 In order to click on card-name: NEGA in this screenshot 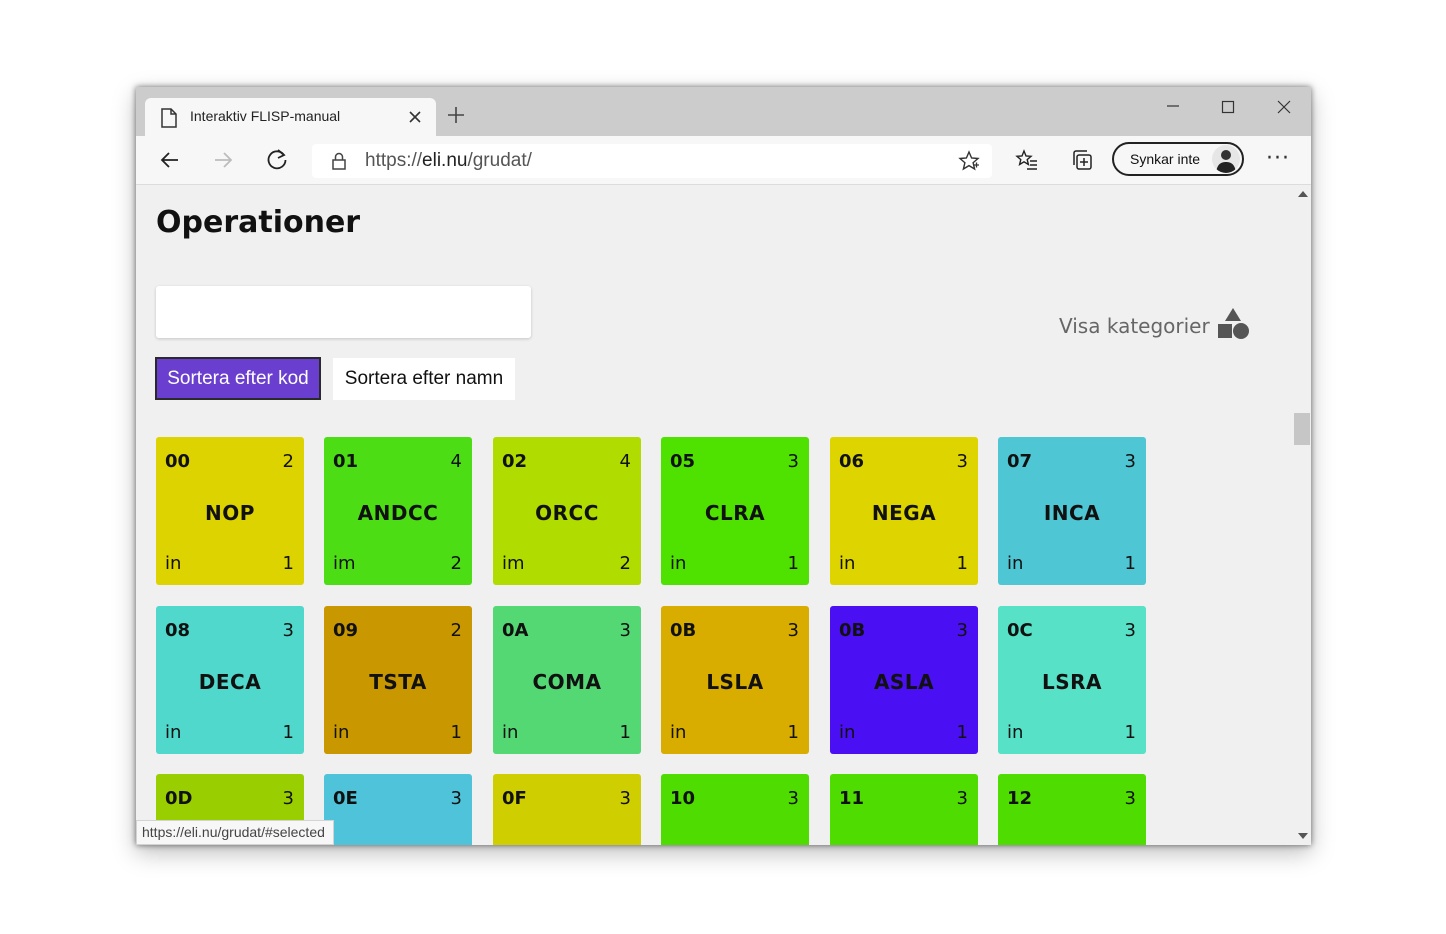, I will do `click(904, 513)`.